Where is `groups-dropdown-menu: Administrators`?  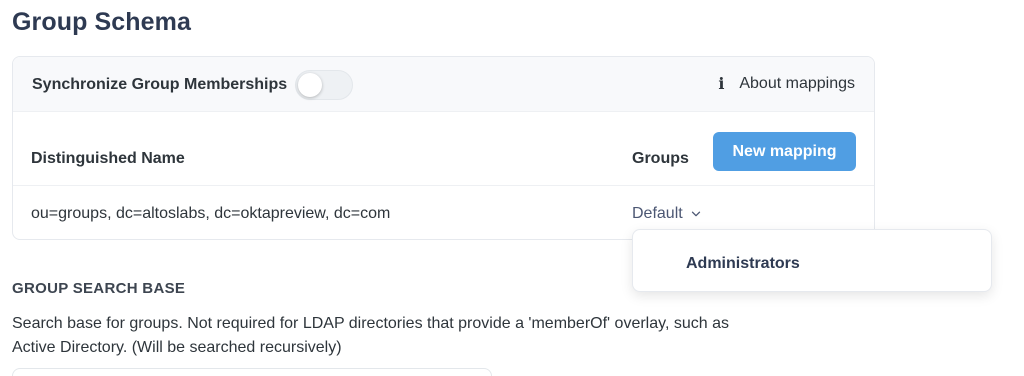 groups-dropdown-menu: Administrators is located at coordinates (812, 260).